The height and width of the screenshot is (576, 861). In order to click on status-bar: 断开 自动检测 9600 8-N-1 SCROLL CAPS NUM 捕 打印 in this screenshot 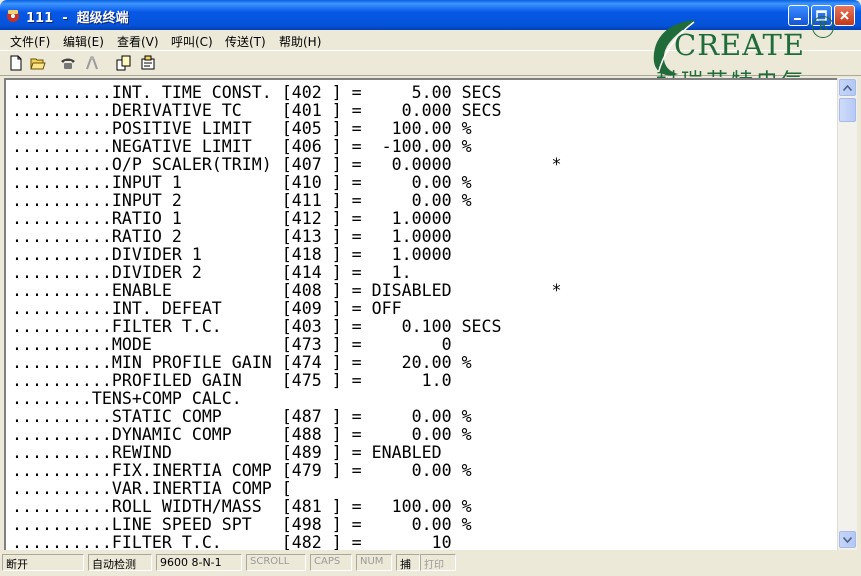, I will do `click(430, 563)`.